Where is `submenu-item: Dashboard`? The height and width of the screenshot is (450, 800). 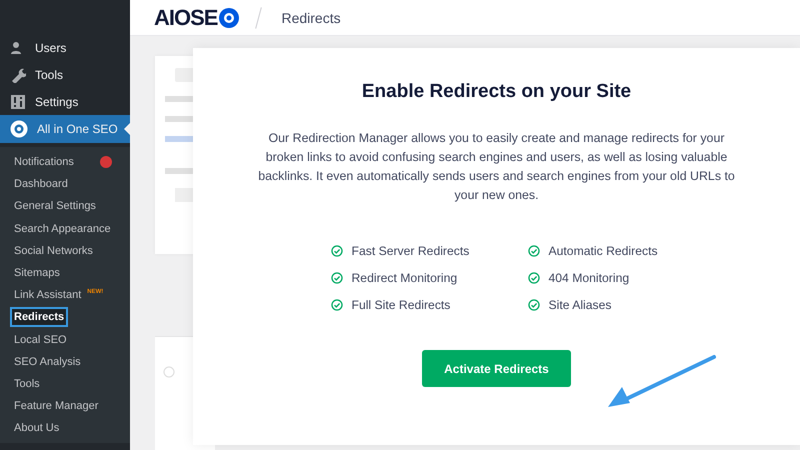 submenu-item: Dashboard is located at coordinates (41, 184).